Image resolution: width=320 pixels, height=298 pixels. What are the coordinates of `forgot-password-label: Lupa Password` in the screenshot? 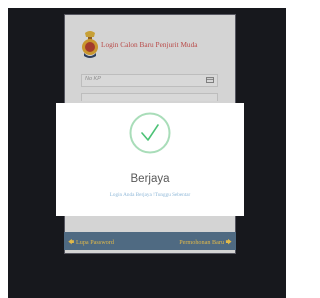 It's located at (94, 242).